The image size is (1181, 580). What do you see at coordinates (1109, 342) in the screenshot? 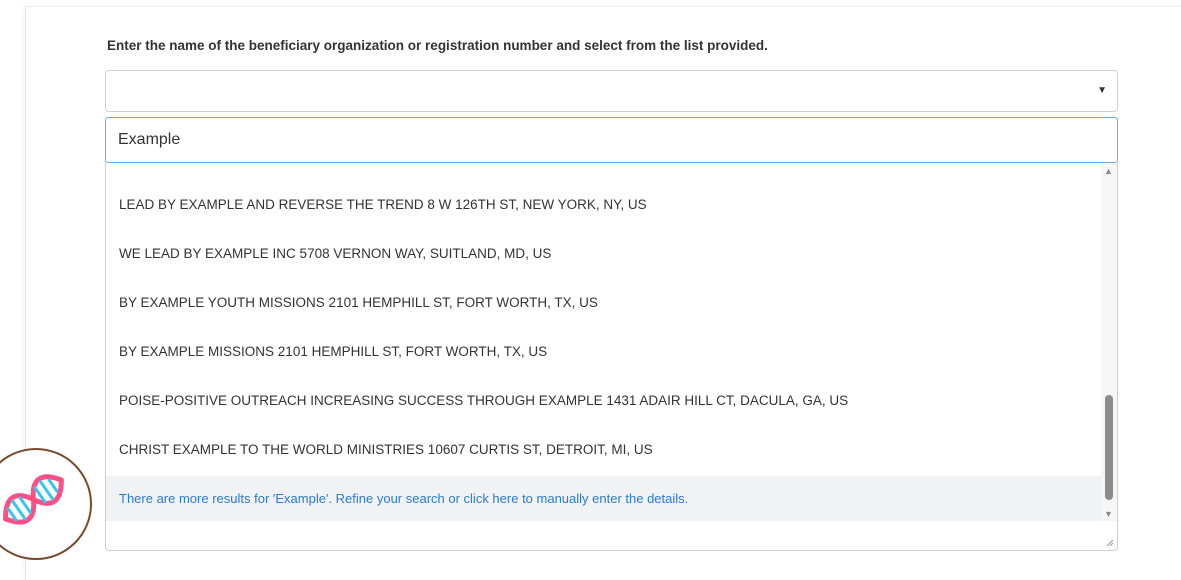
I see `results-scrollbar: ▲ ▼` at bounding box center [1109, 342].